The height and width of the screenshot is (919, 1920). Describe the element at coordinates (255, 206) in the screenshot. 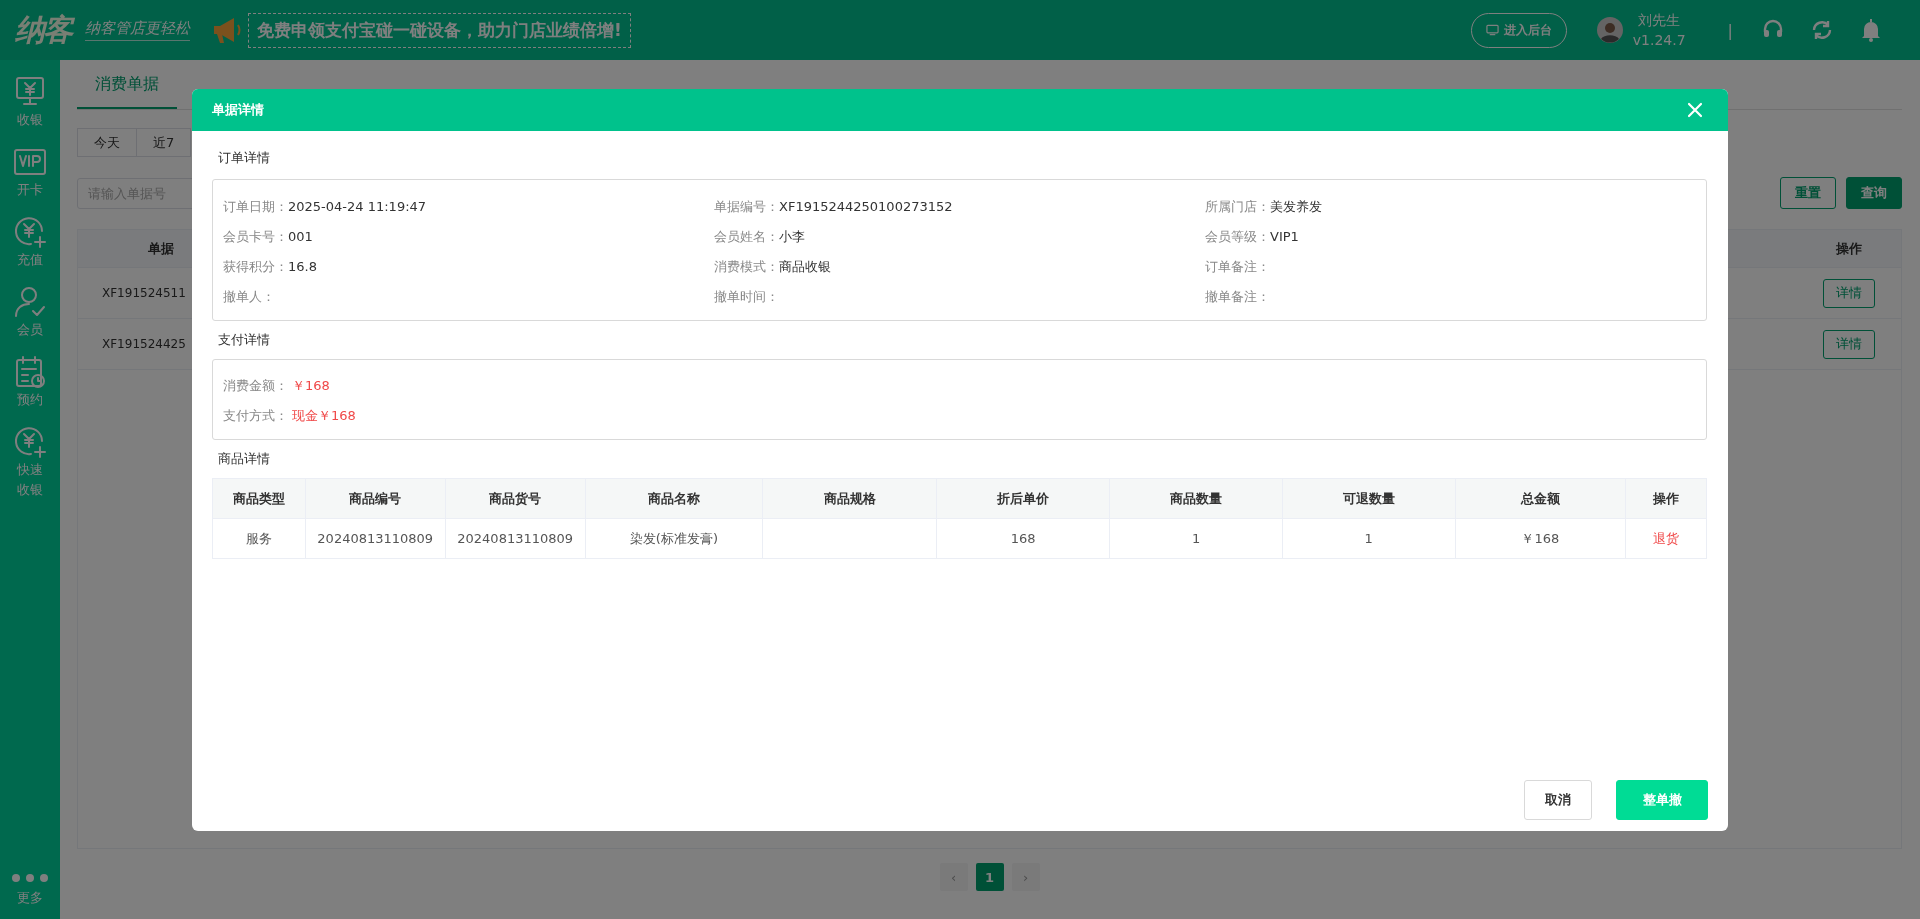

I see `field-label: 订单日期：` at that location.